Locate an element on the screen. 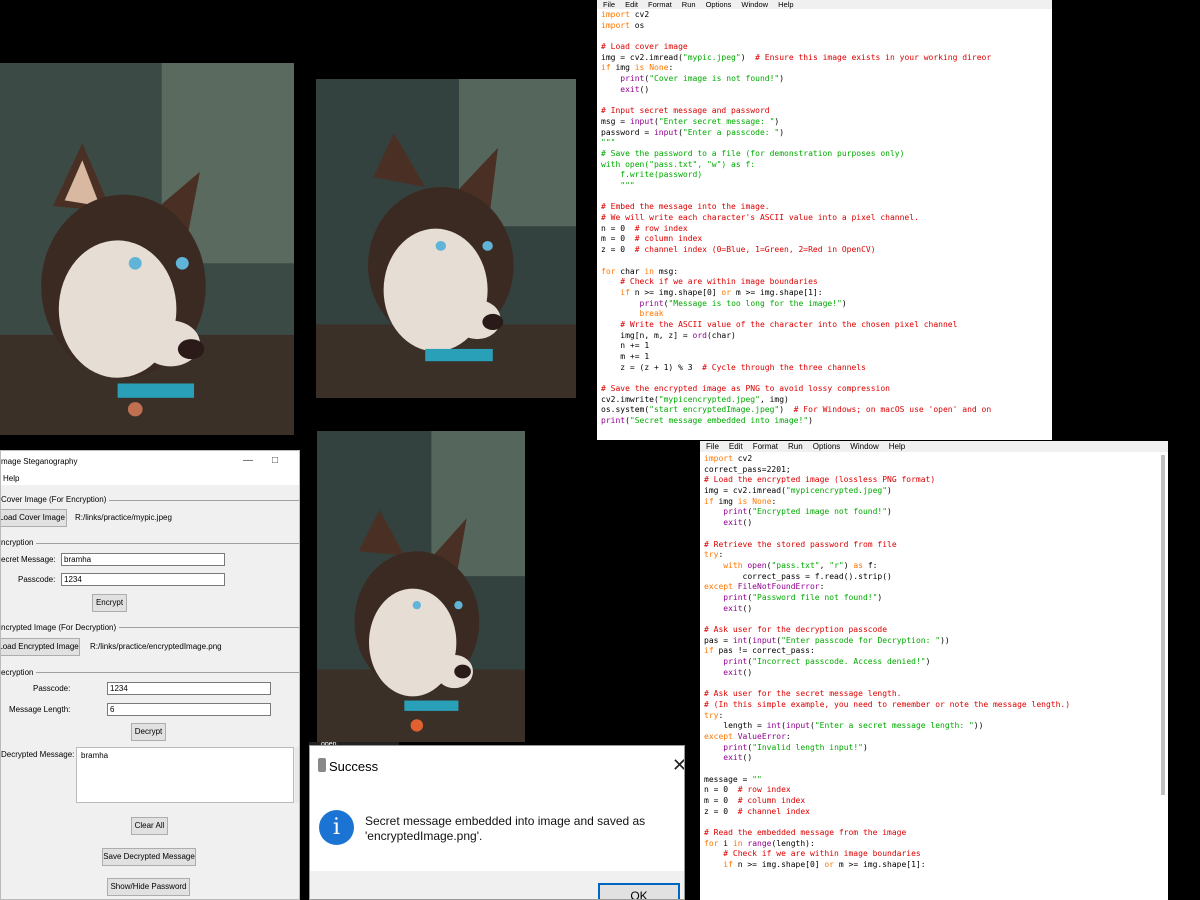  code-token: char is located at coordinates (630, 271).